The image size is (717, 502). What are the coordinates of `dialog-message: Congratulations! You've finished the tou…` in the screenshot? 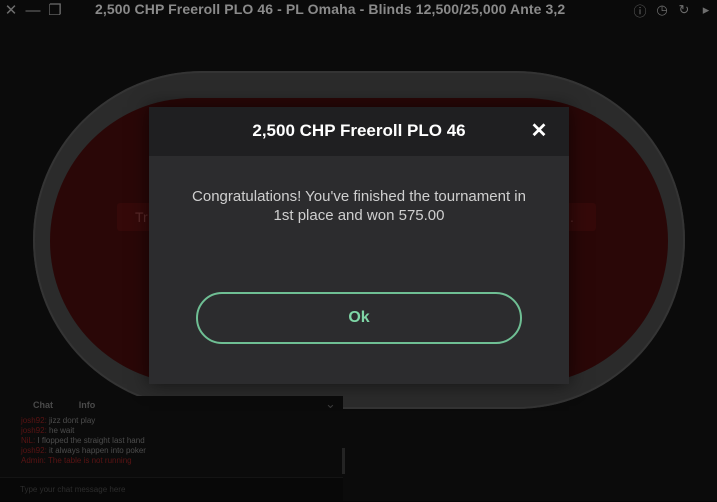 It's located at (359, 206).